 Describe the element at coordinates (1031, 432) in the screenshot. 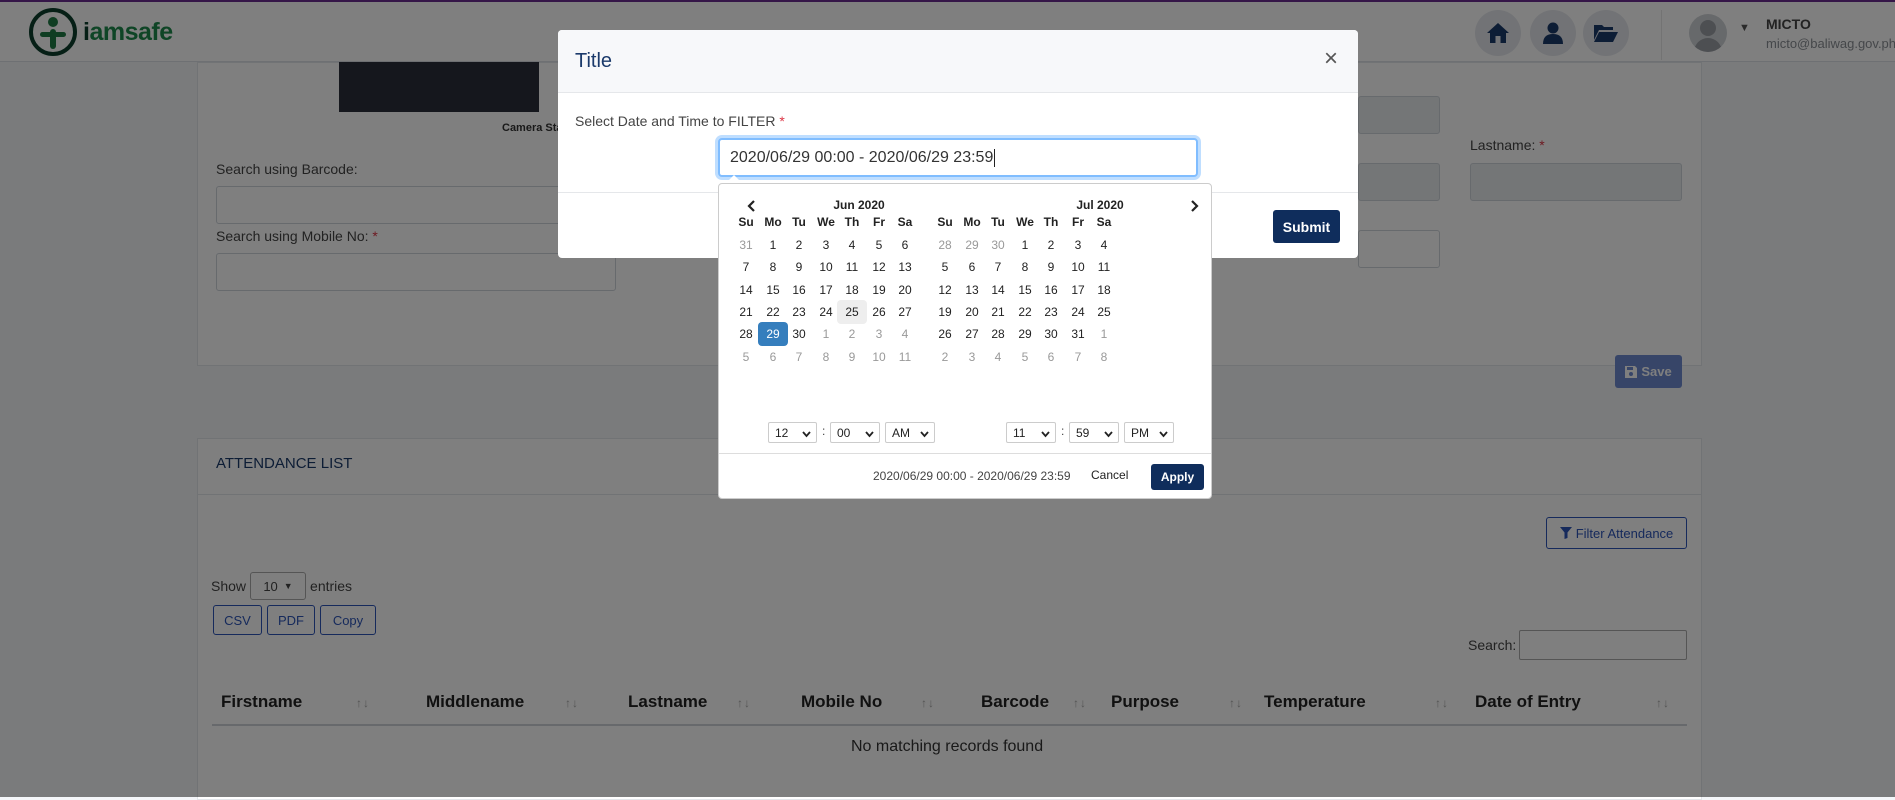

I see `right-hour-select: 11` at that location.